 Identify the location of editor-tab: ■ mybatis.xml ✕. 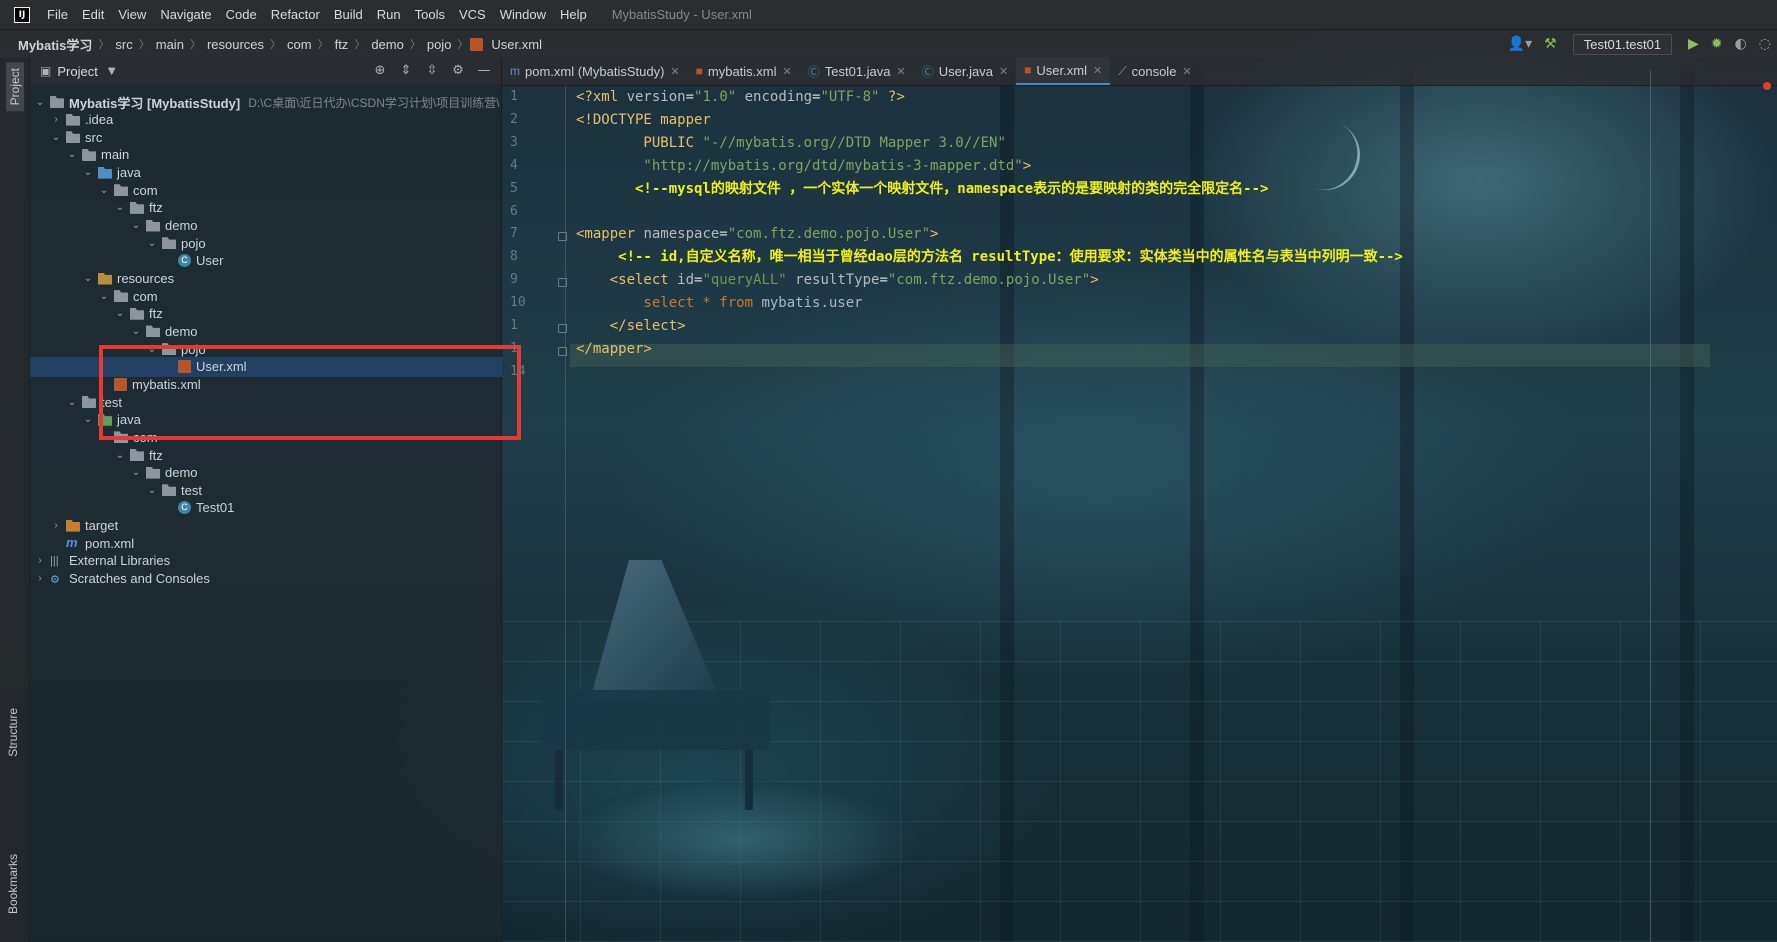
(744, 71).